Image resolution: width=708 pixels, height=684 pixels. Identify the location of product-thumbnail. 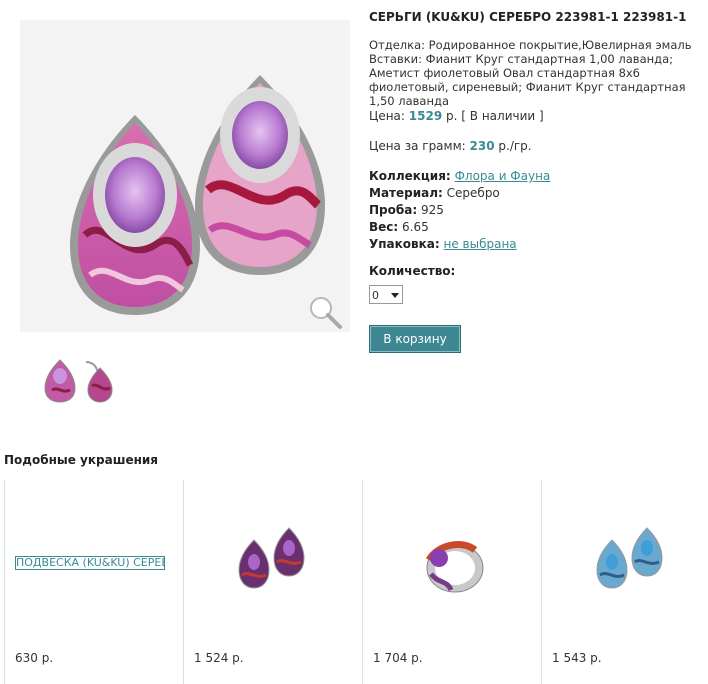
(79, 381).